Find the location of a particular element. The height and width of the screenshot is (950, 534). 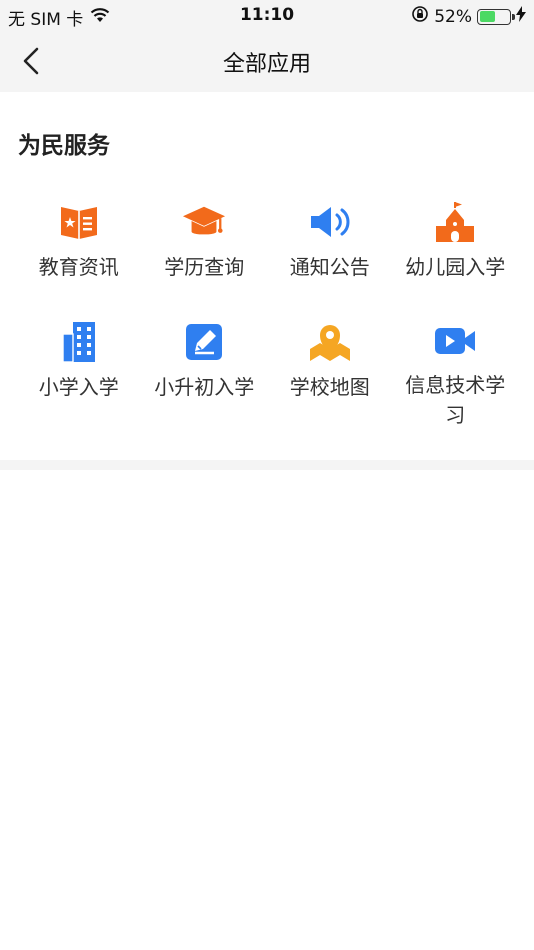

orientation-lock-icon is located at coordinates (420, 16).